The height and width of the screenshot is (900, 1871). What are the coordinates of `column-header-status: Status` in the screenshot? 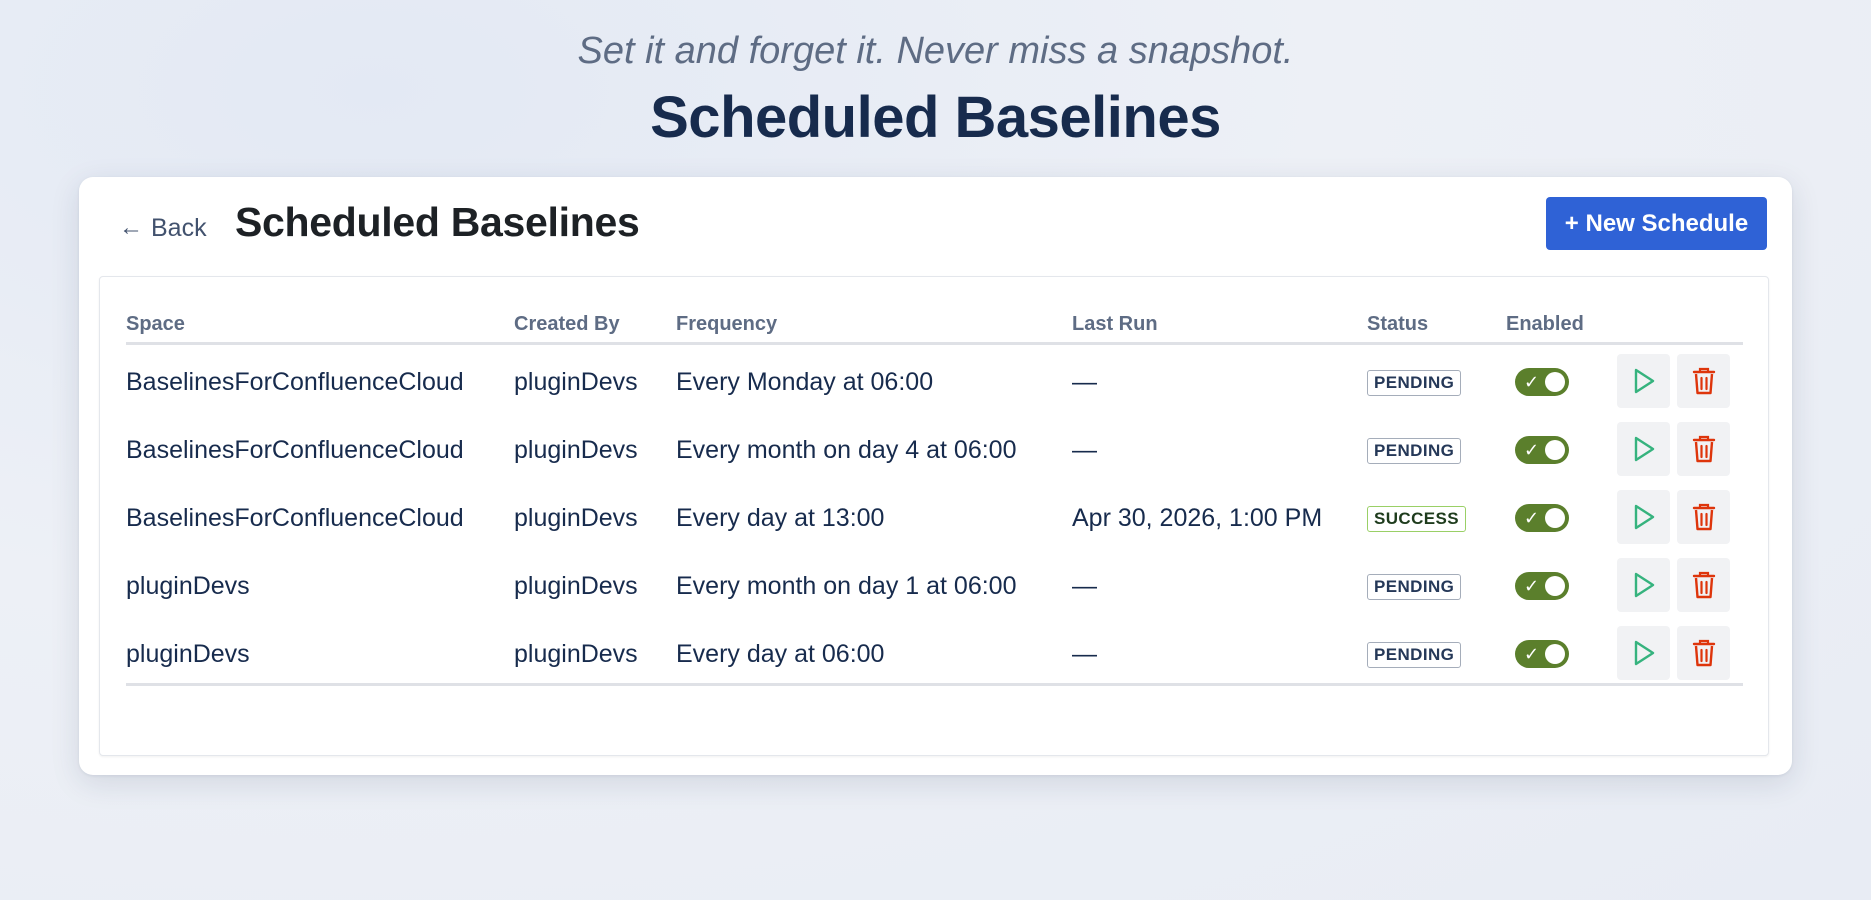 It's located at (1398, 324).